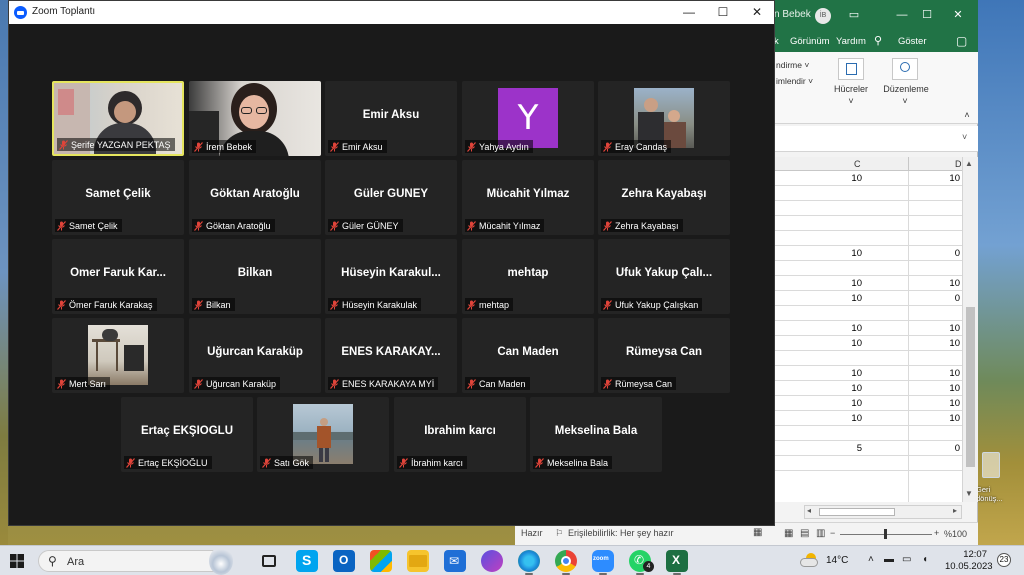  Describe the element at coordinates (905, 69) in the screenshot. I see `magnifier-icon` at that location.